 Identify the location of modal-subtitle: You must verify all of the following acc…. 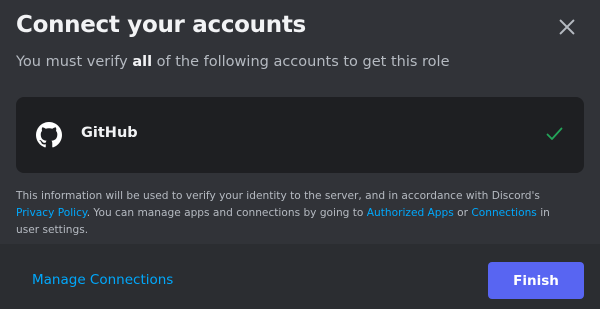
(233, 62).